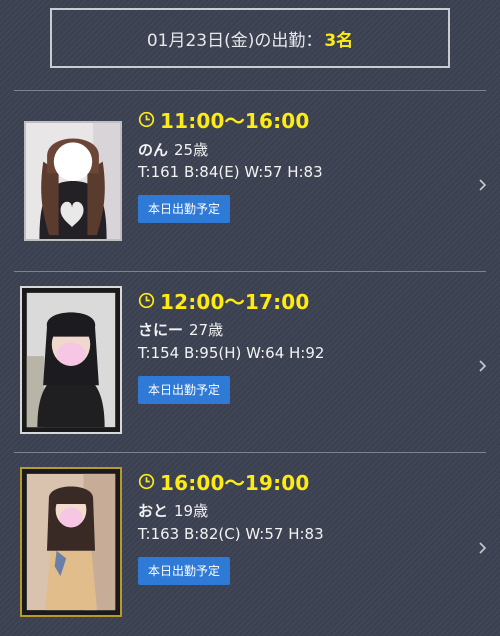 This screenshot has height=636, width=500. What do you see at coordinates (339, 40) in the screenshot?
I see `attendance-count: 3名` at bounding box center [339, 40].